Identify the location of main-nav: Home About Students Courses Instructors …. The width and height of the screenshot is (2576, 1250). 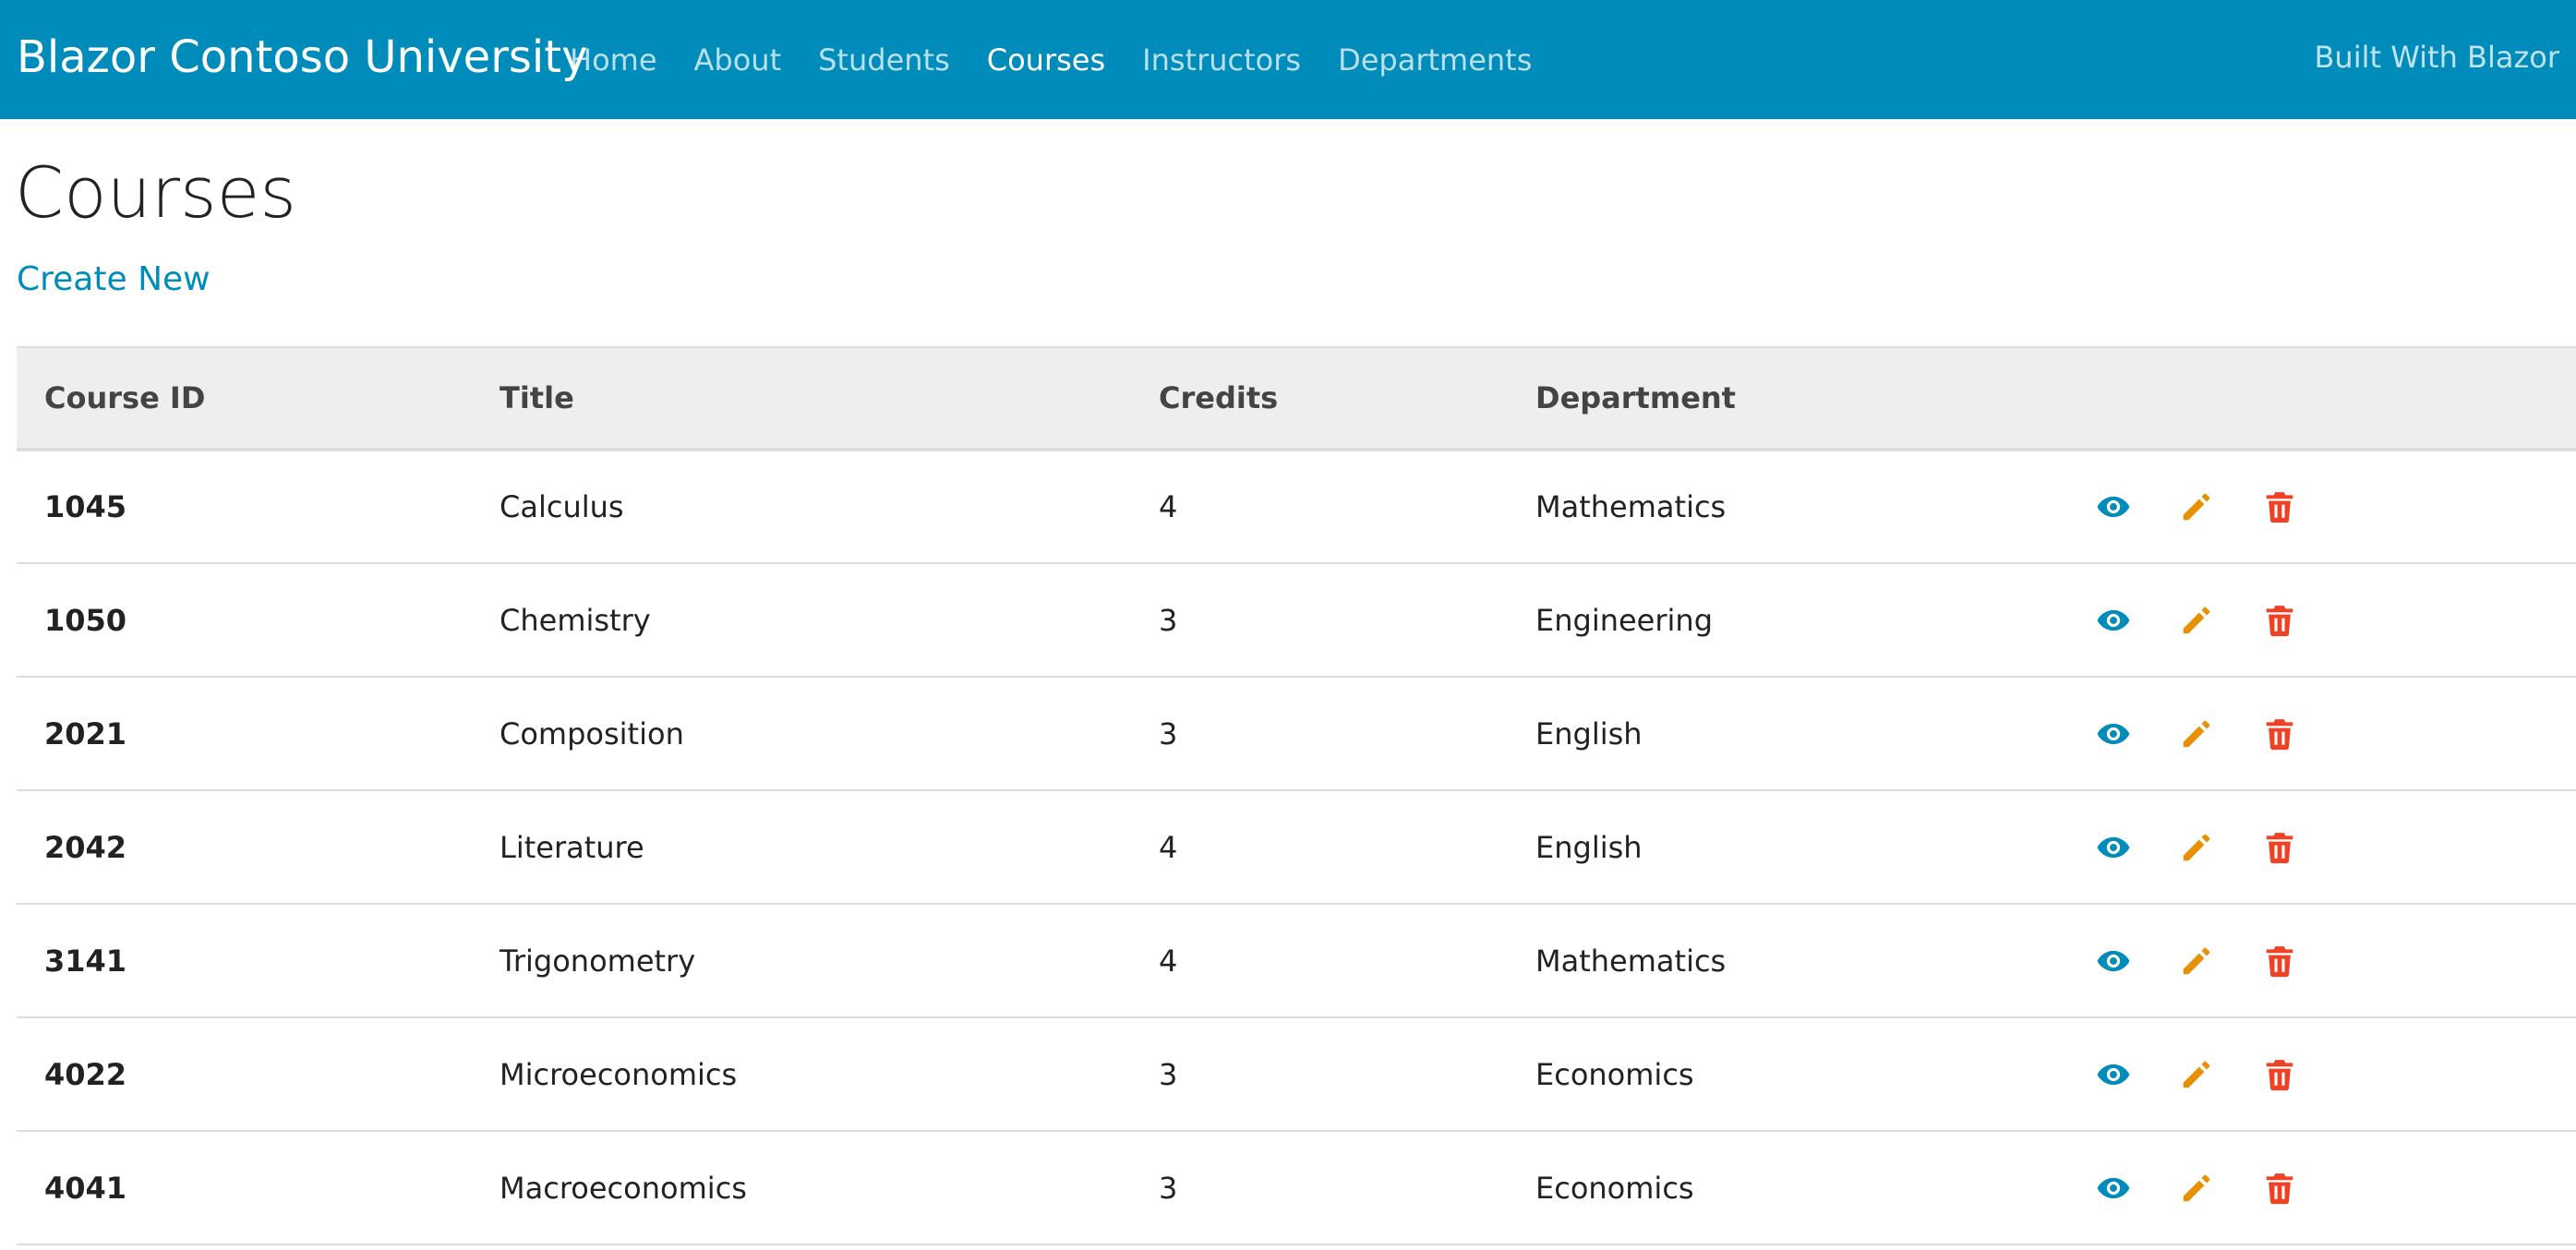
(1051, 59).